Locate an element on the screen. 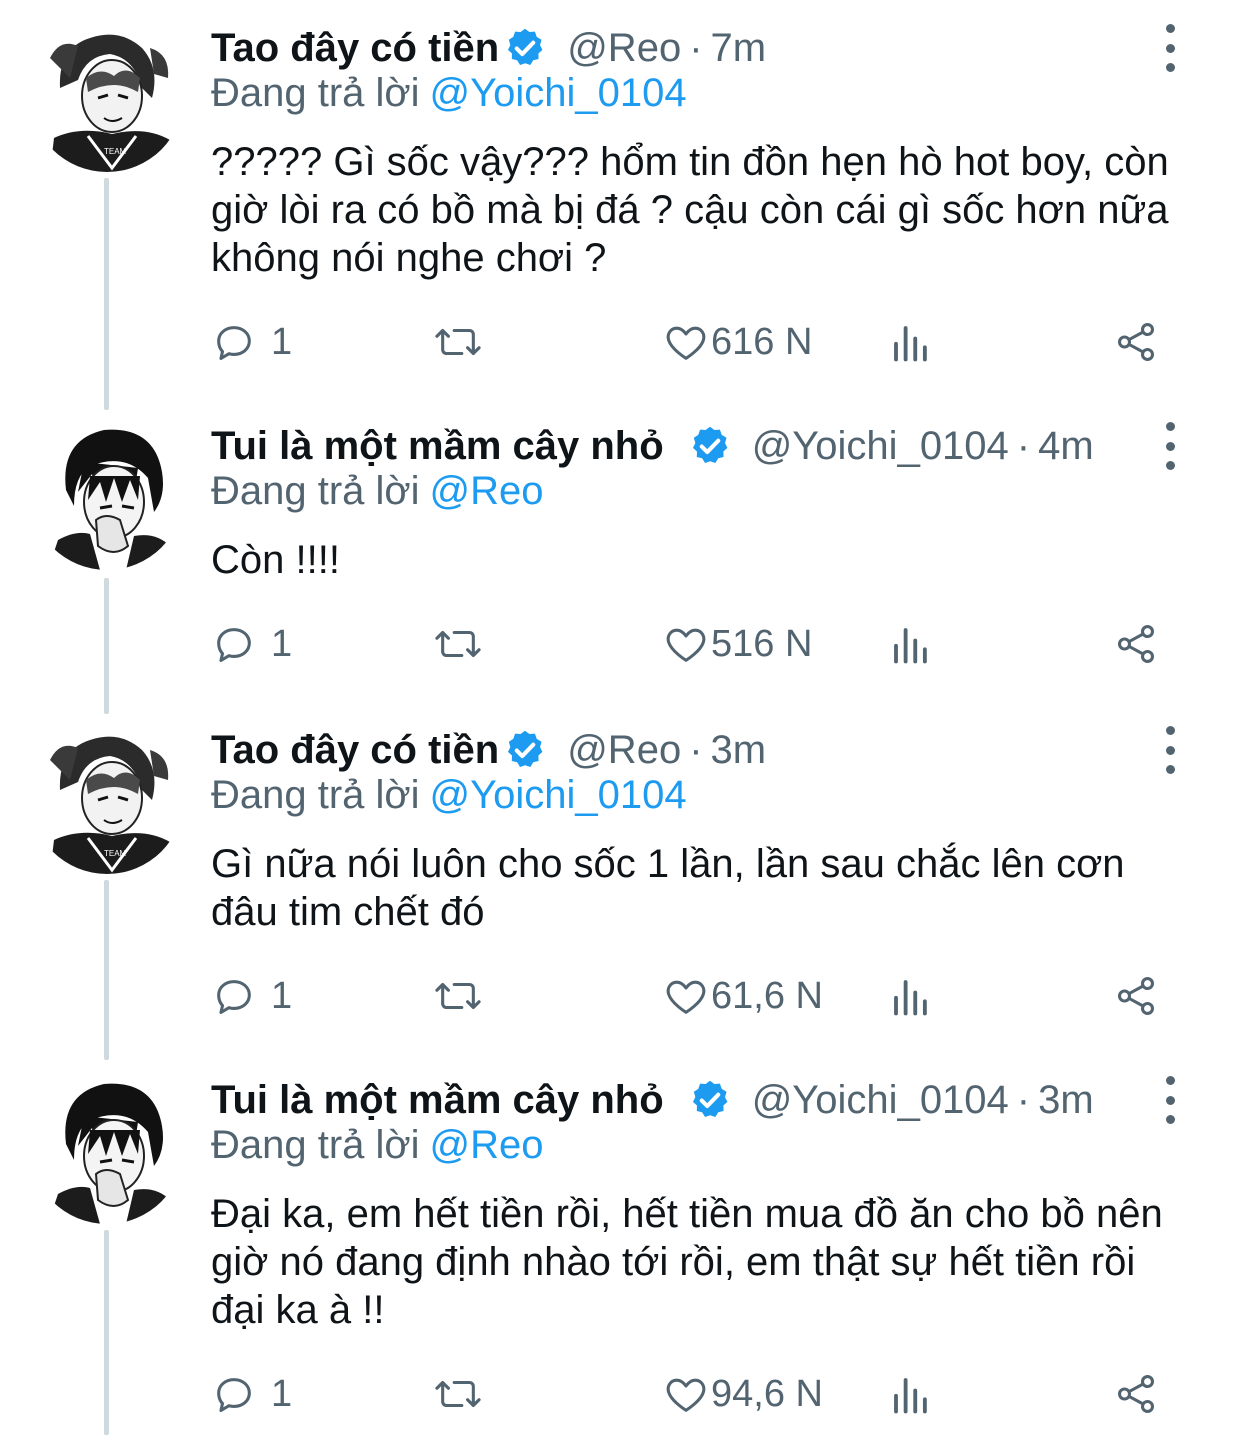 The height and width of the screenshot is (1435, 1234). like-button: 94,6 N is located at coordinates (743, 1394).